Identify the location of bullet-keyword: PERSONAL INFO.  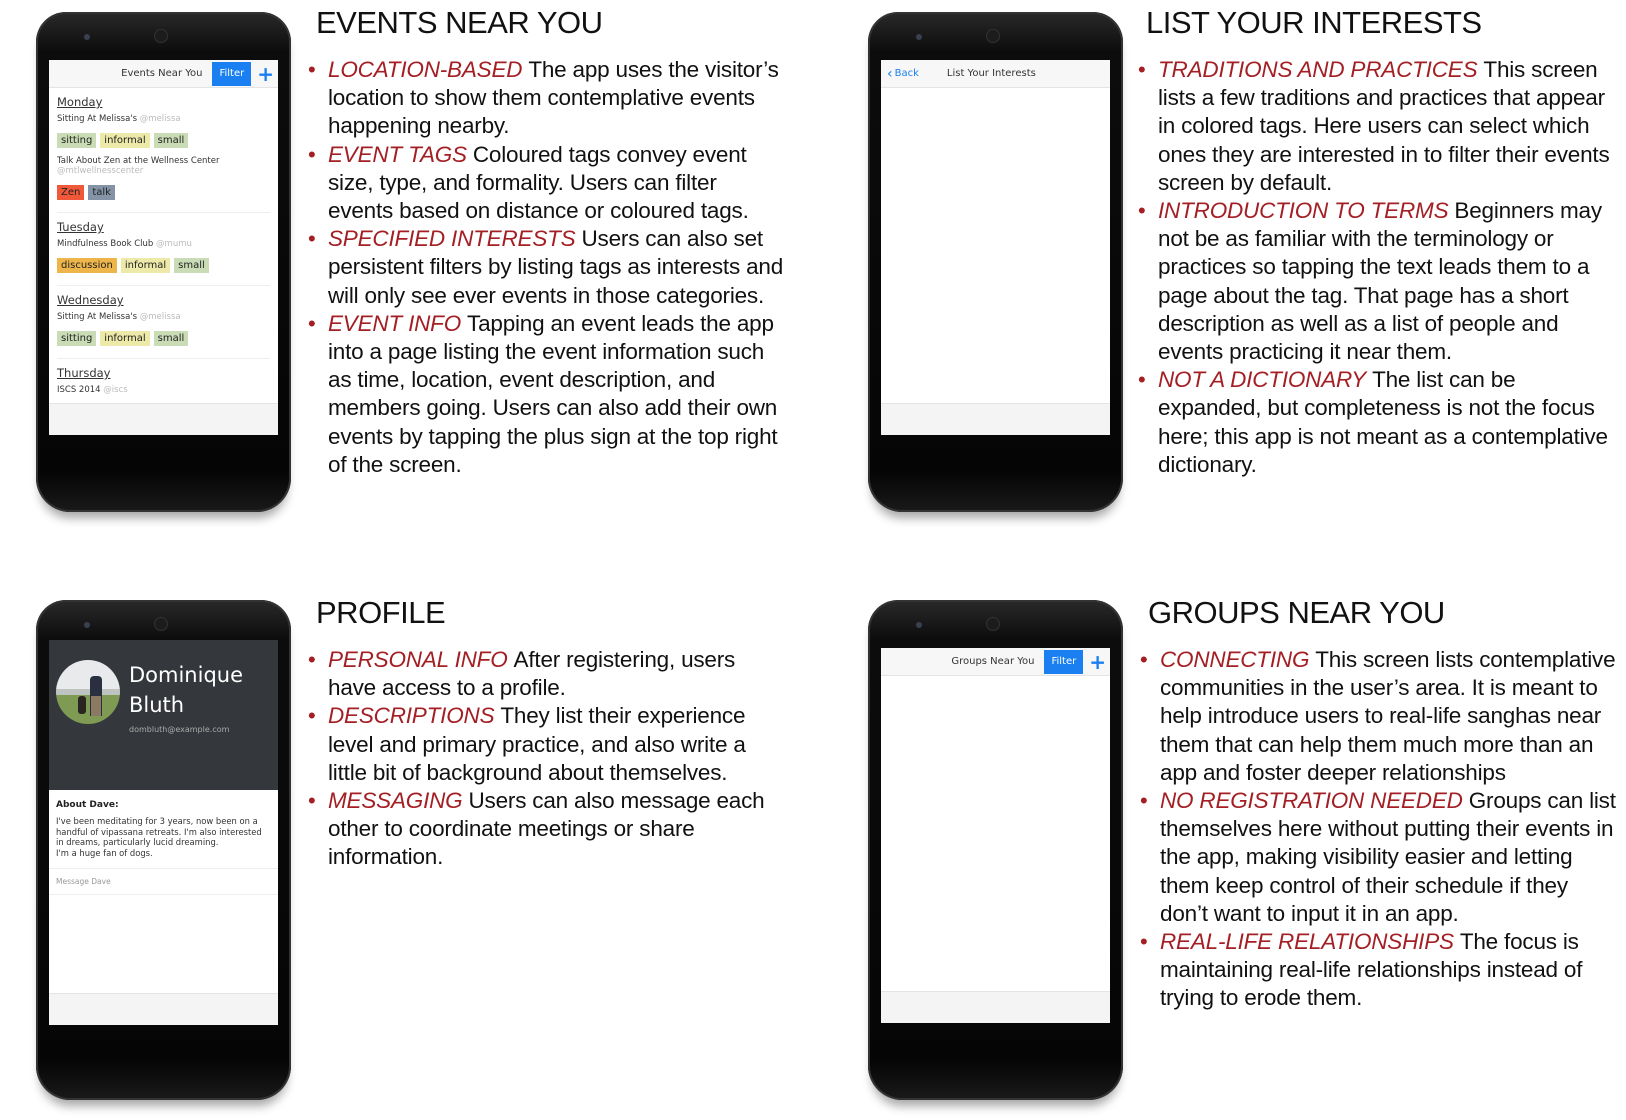
(418, 659).